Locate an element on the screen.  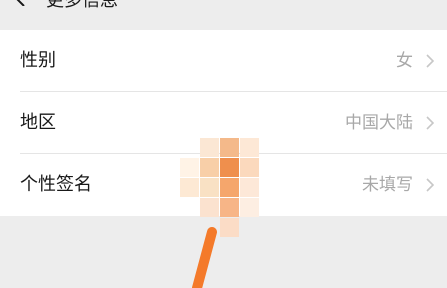
row-label: 地区 is located at coordinates (38, 122).